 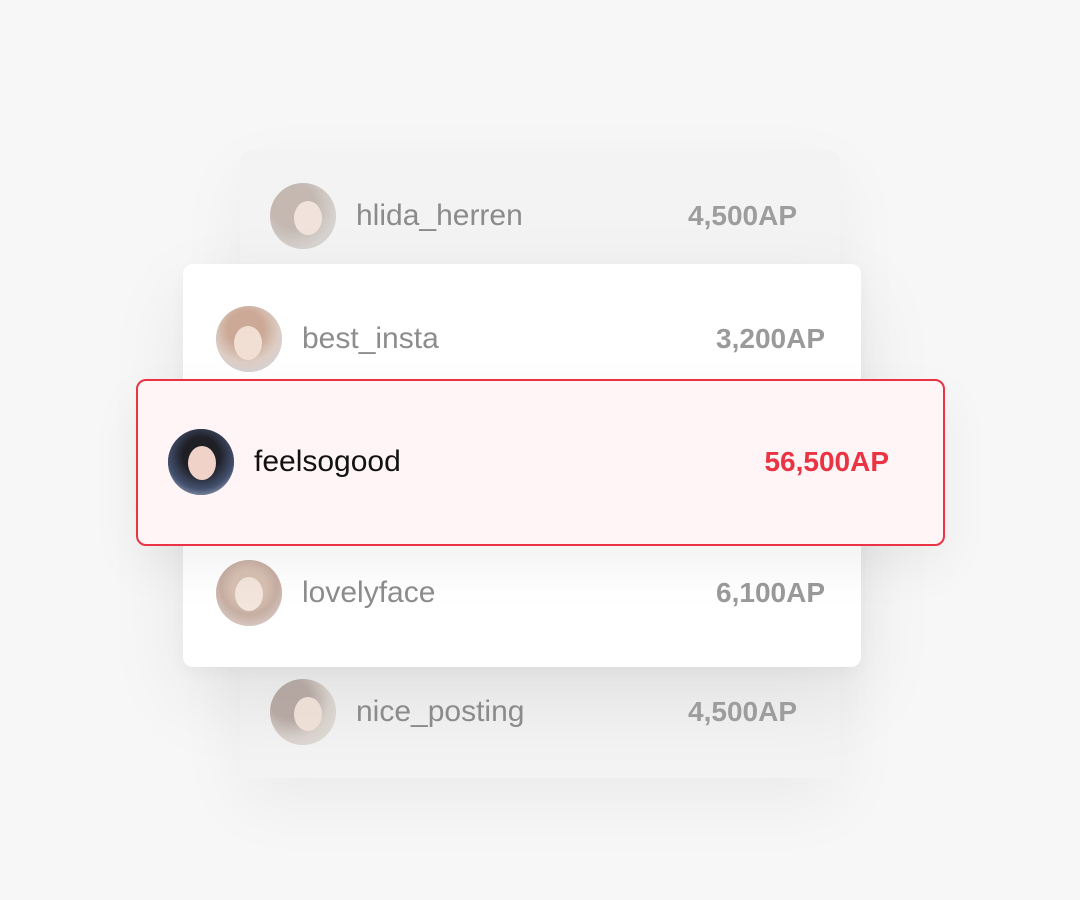 What do you see at coordinates (520, 339) in the screenshot?
I see `leaderboard-row-best-insta: best_insta 3,200AP` at bounding box center [520, 339].